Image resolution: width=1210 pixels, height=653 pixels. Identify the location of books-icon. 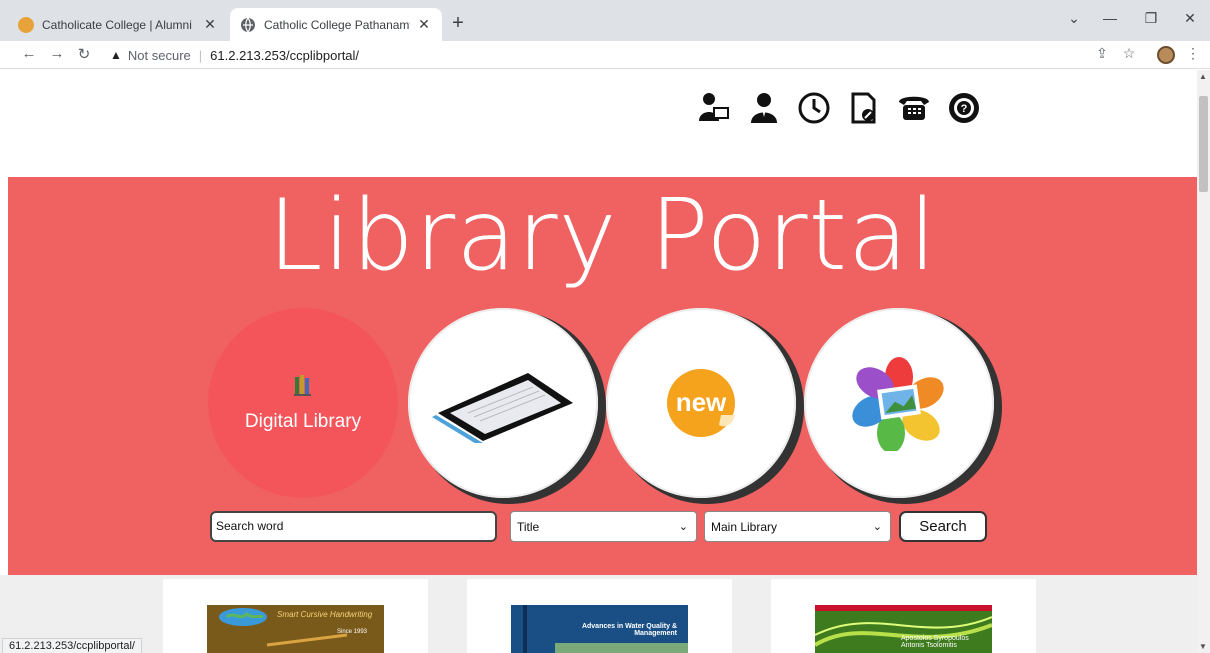
(303, 388).